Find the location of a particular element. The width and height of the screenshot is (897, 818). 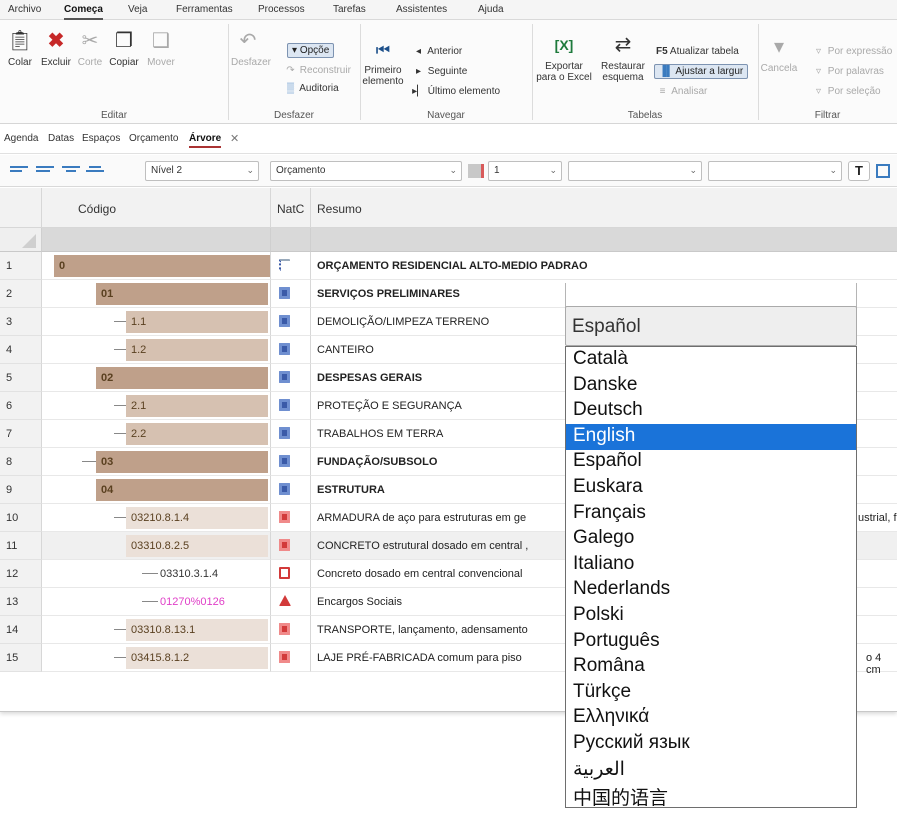

text-format-button: T is located at coordinates (859, 171).